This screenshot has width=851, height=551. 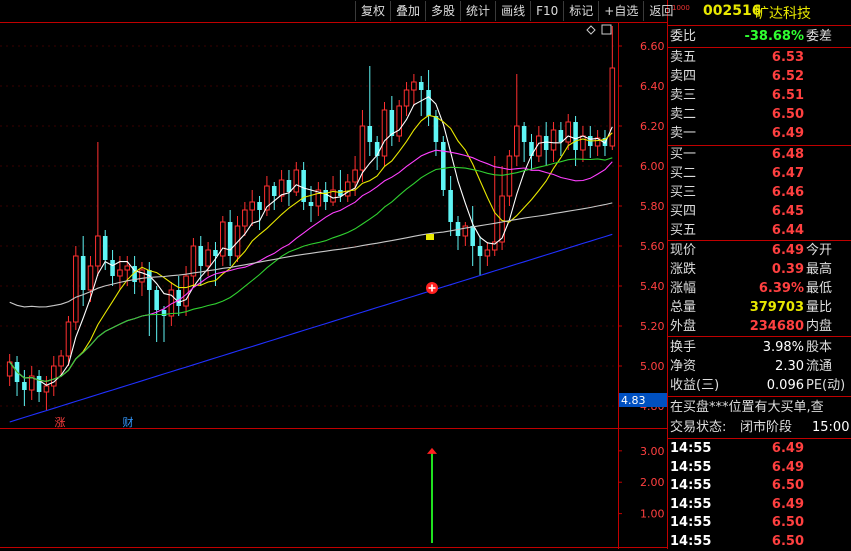 What do you see at coordinates (787, 114) in the screenshot?
I see `sell-price: 6.50` at bounding box center [787, 114].